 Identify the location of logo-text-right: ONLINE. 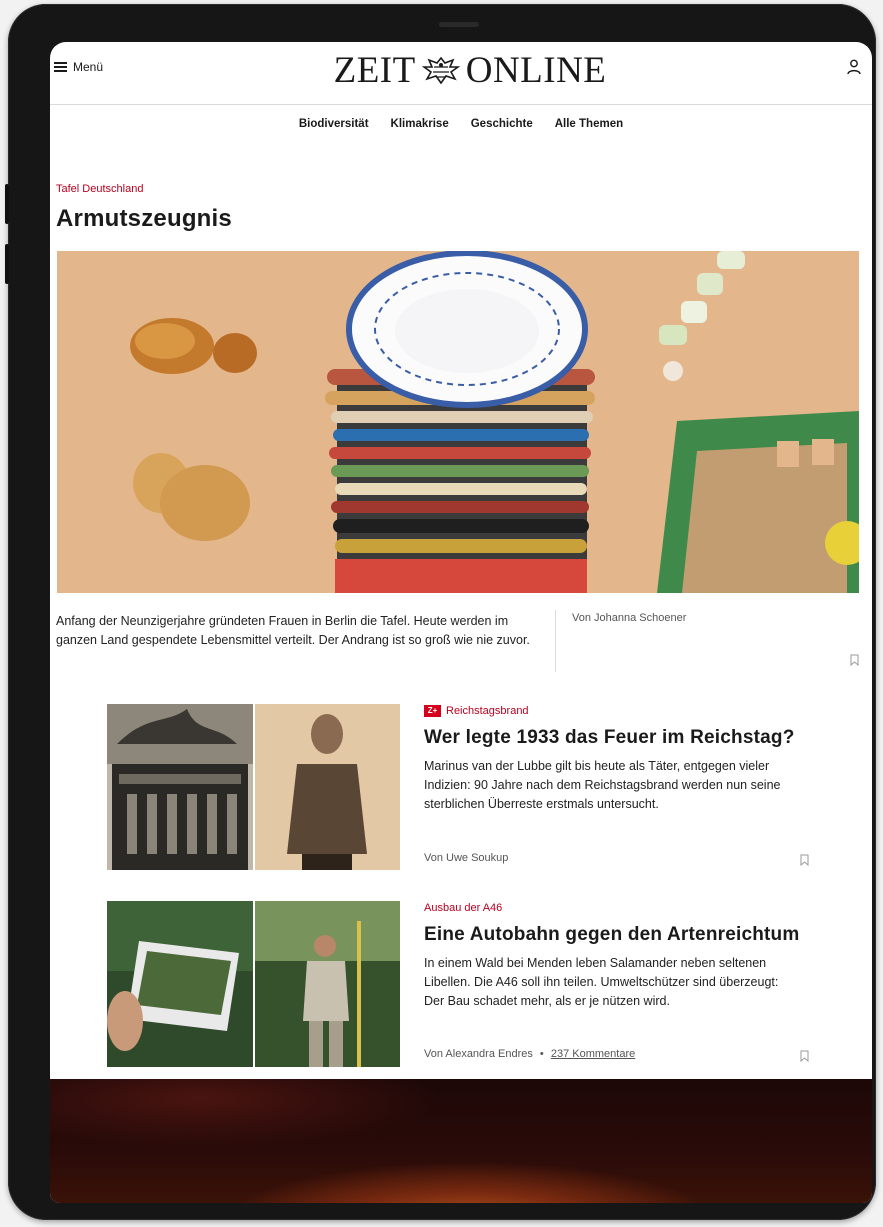
(536, 70).